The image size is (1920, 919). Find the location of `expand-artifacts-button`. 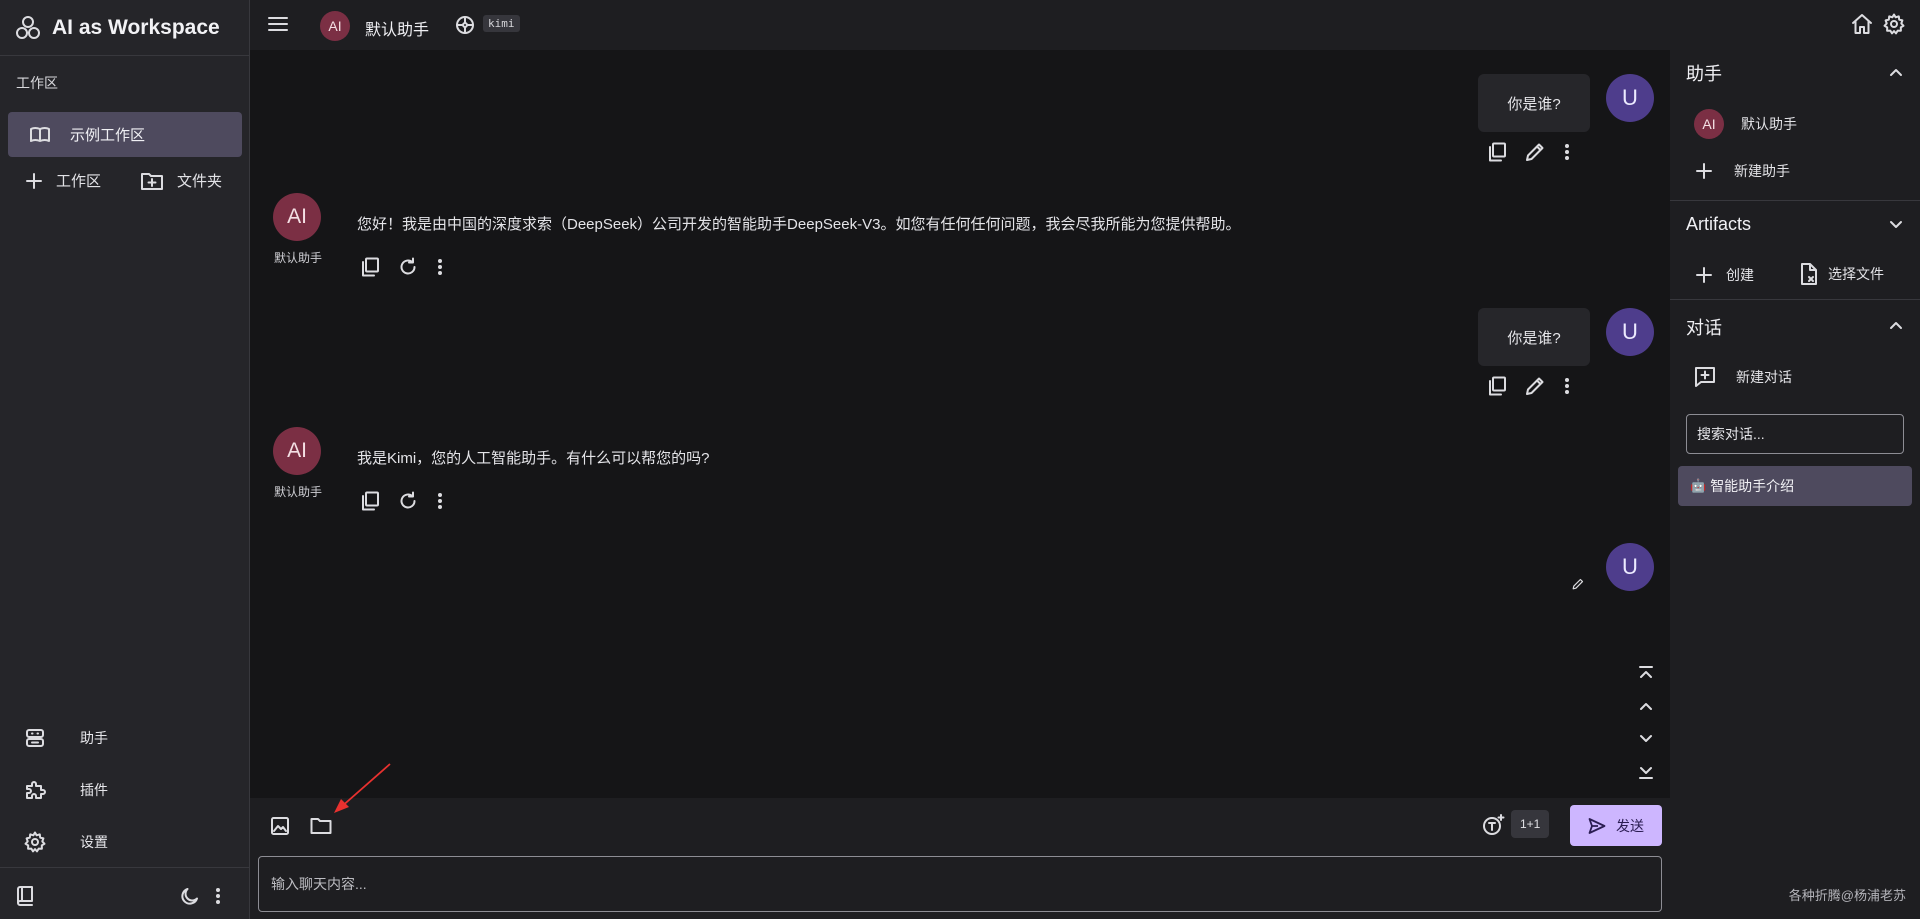

expand-artifacts-button is located at coordinates (1896, 225).